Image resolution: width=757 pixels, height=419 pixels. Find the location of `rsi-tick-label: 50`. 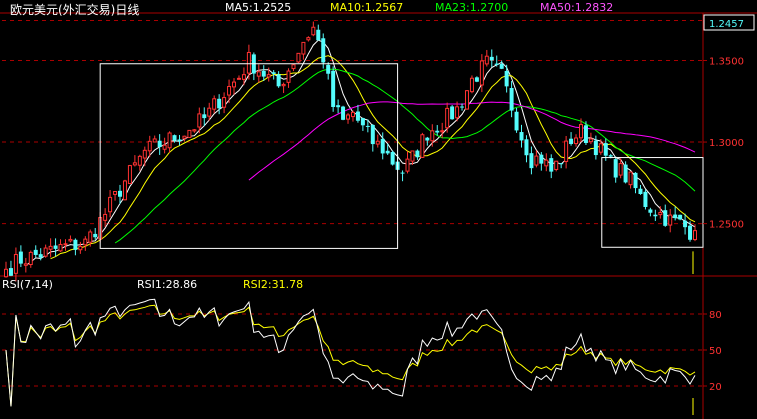

rsi-tick-label: 50 is located at coordinates (715, 351).